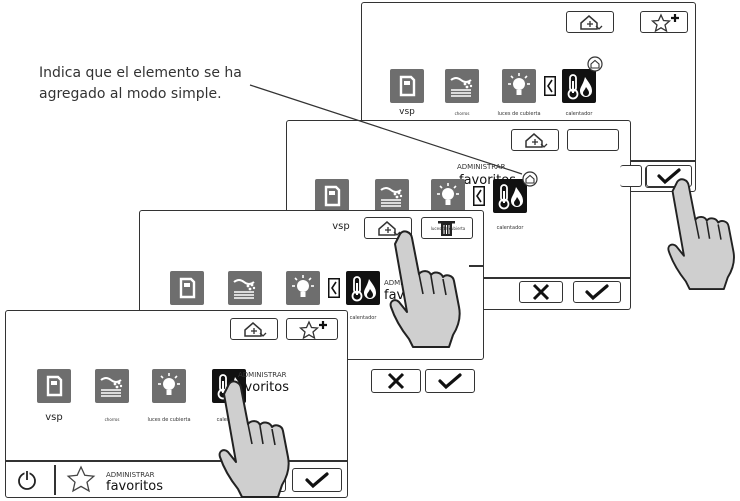  Describe the element at coordinates (386, 129) in the screenshot. I see `callout-leader-line` at that location.